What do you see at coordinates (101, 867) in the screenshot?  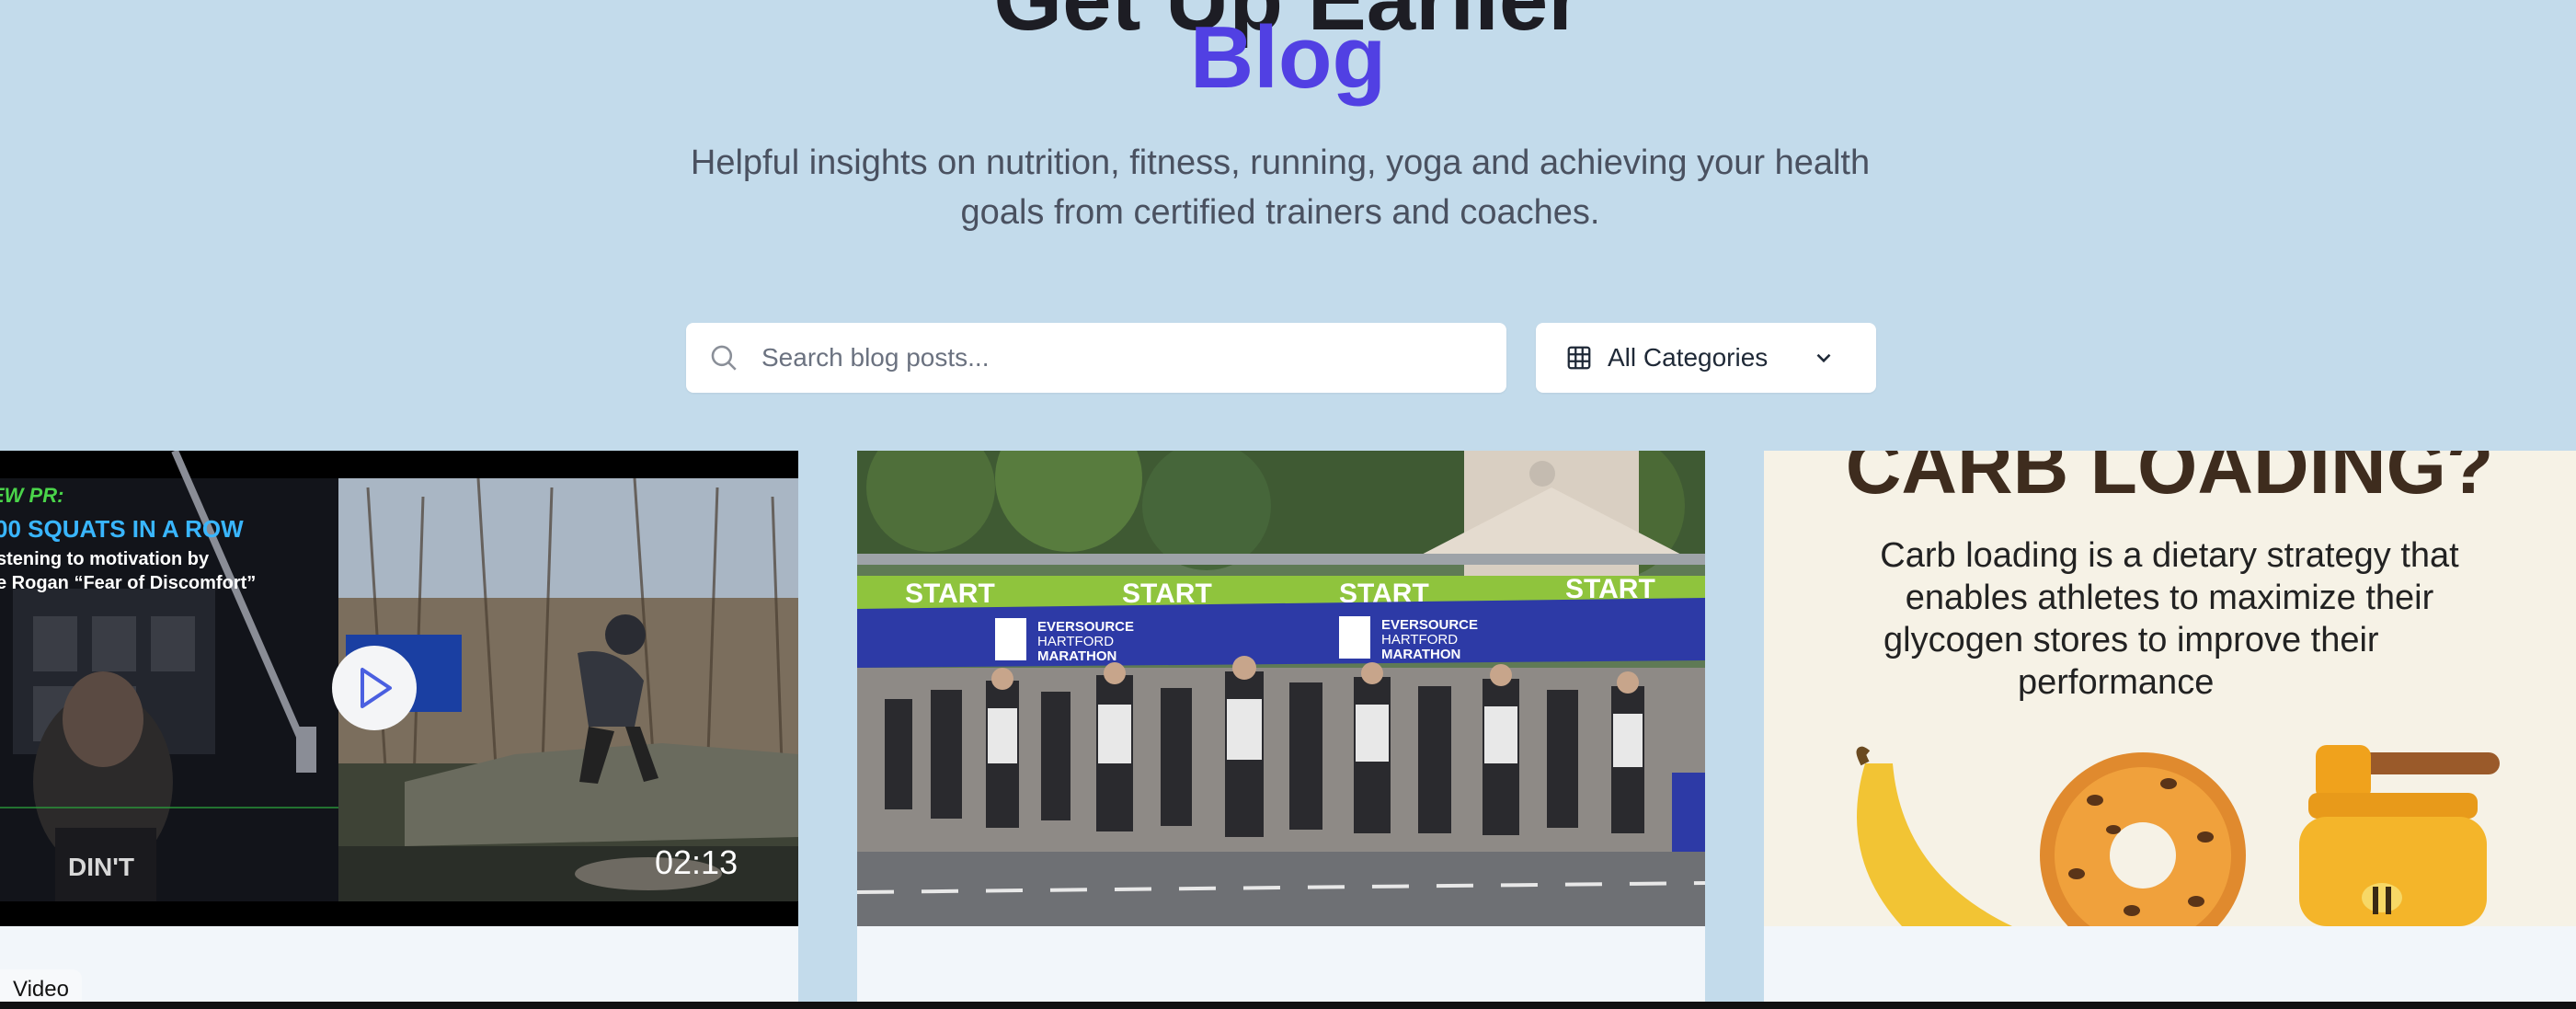 I see `svg-text: DIN'T` at bounding box center [101, 867].